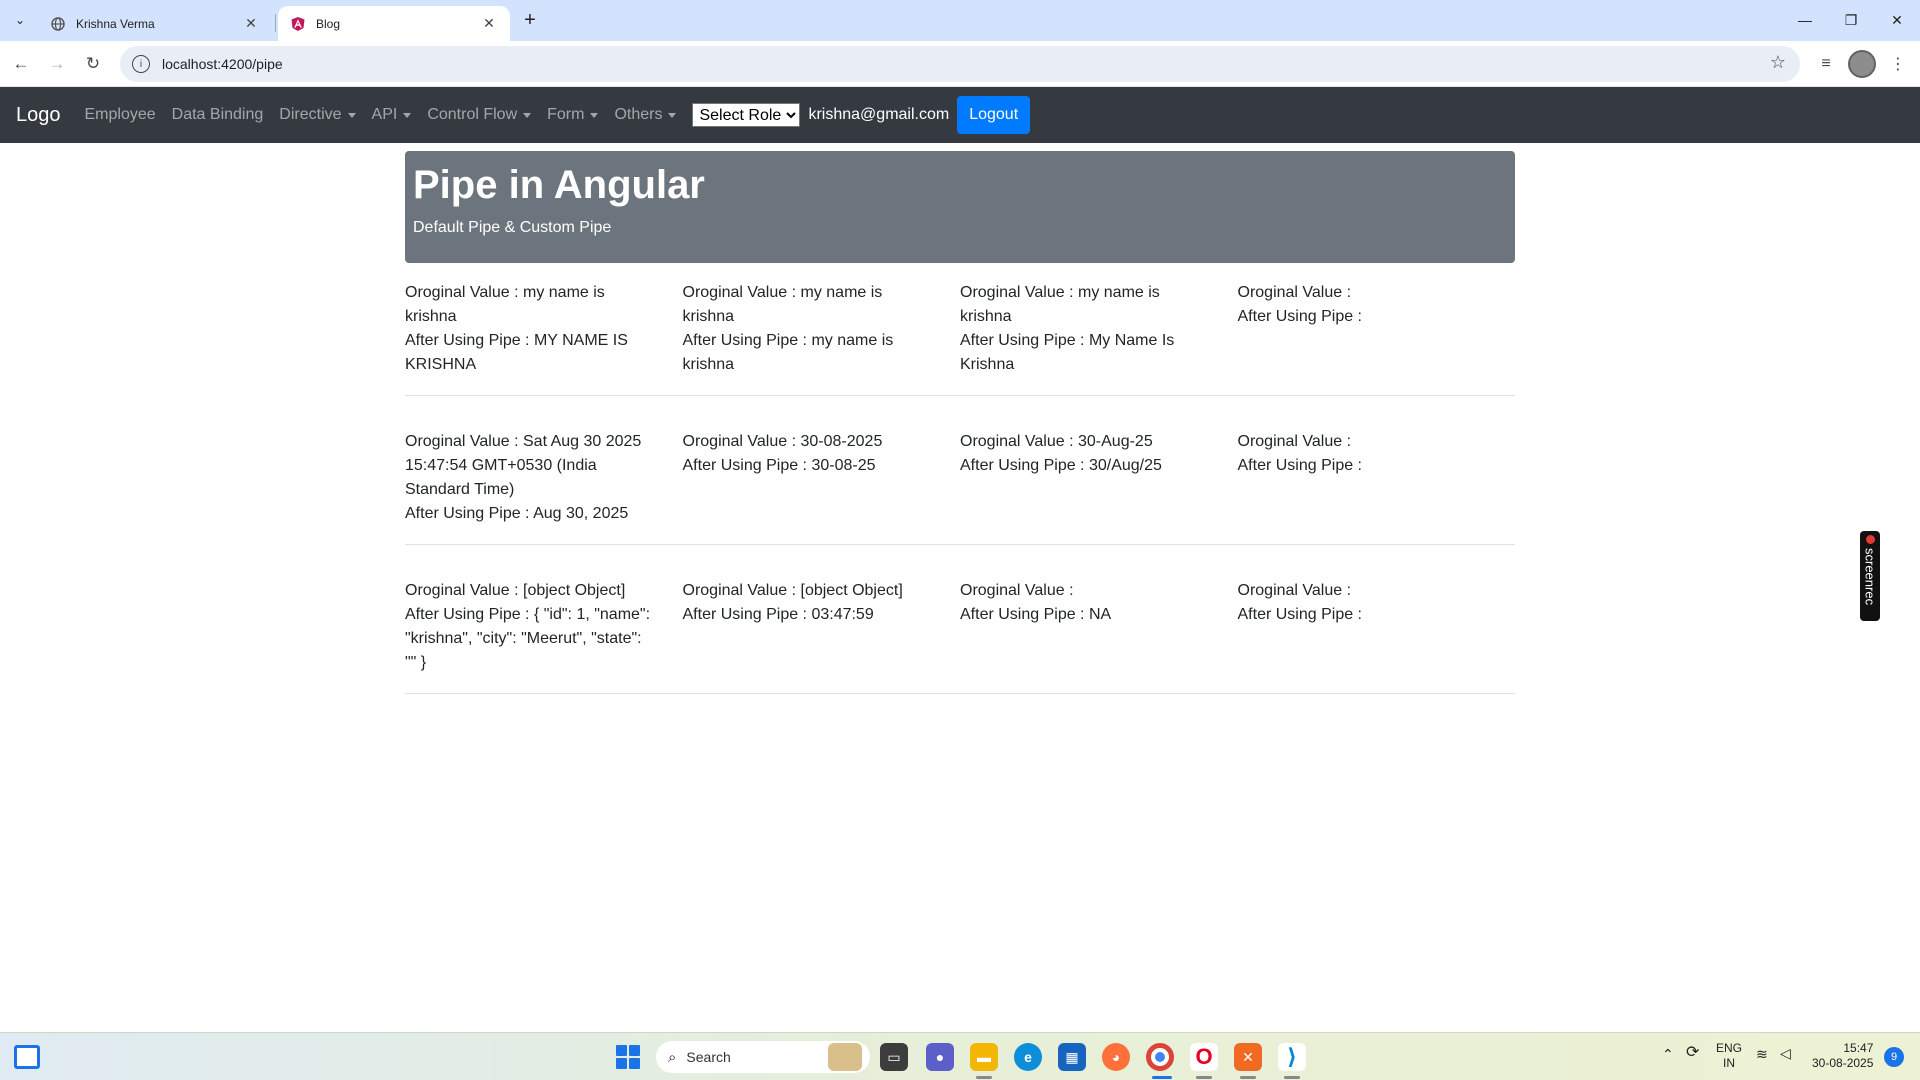 This screenshot has width=1920, height=1080. I want to click on nav-link-label: Control Flow, so click(472, 114).